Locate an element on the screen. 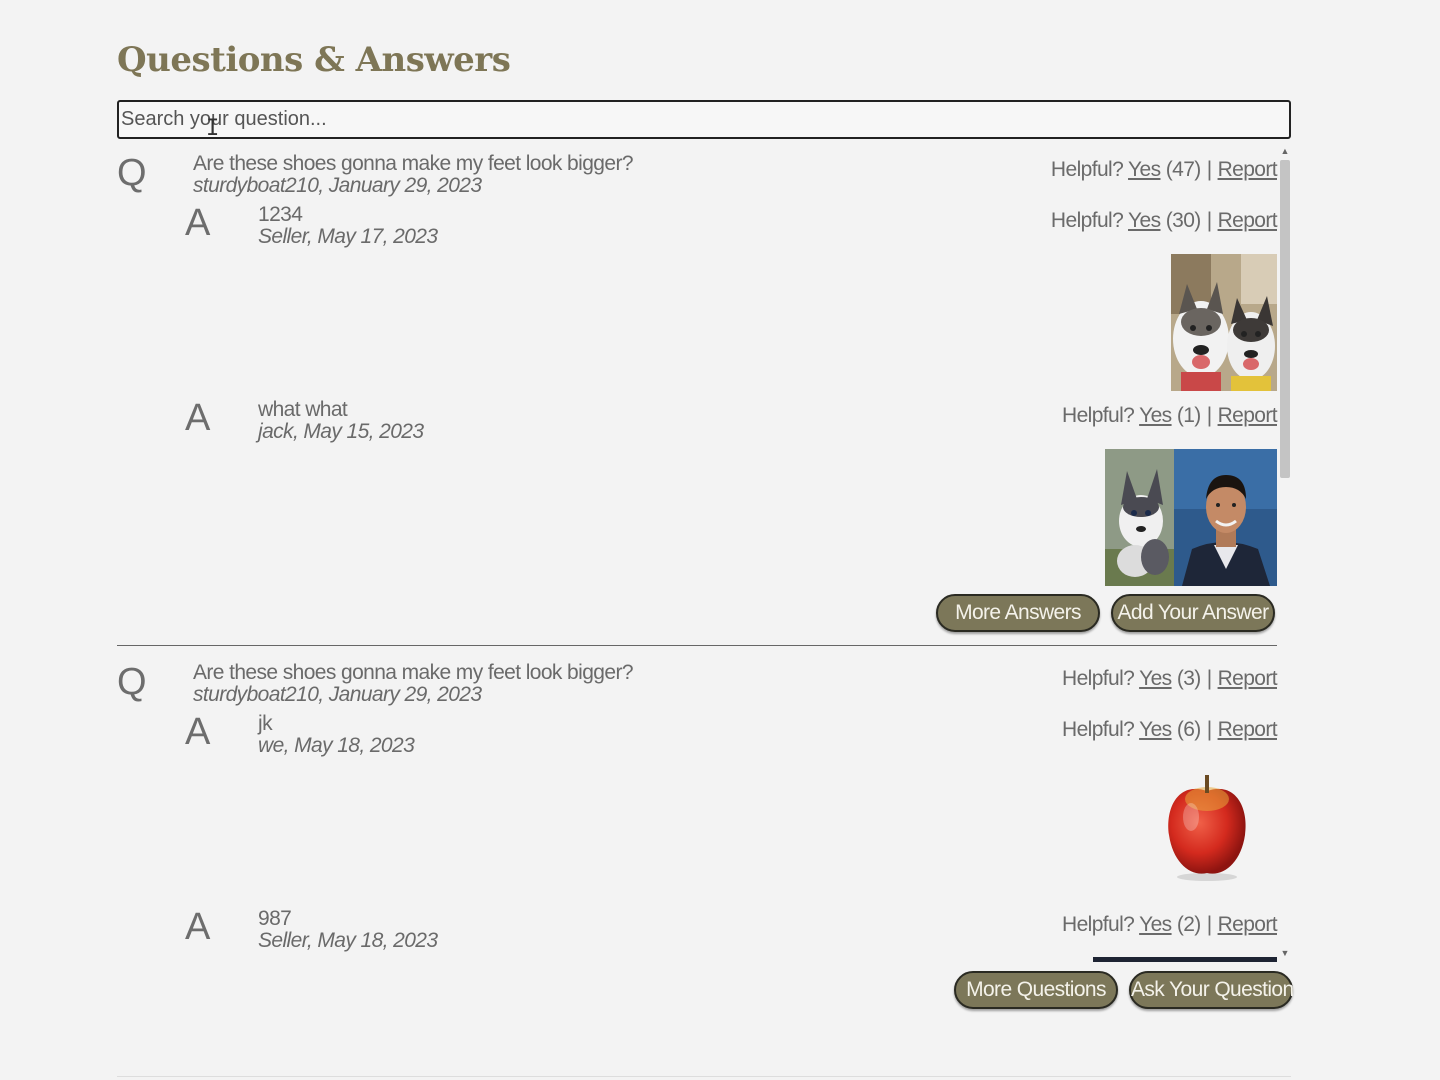  list-scrollbar: ▲ ▼ is located at coordinates (1285, 552).